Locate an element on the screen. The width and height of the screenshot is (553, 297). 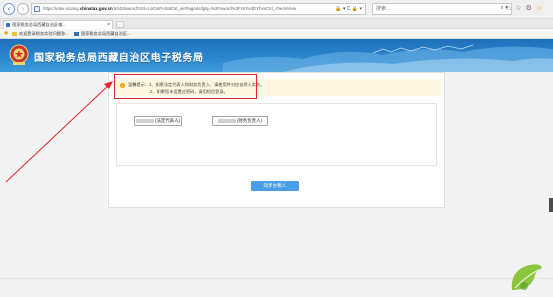
leaf-logo-icon is located at coordinates (526, 277).